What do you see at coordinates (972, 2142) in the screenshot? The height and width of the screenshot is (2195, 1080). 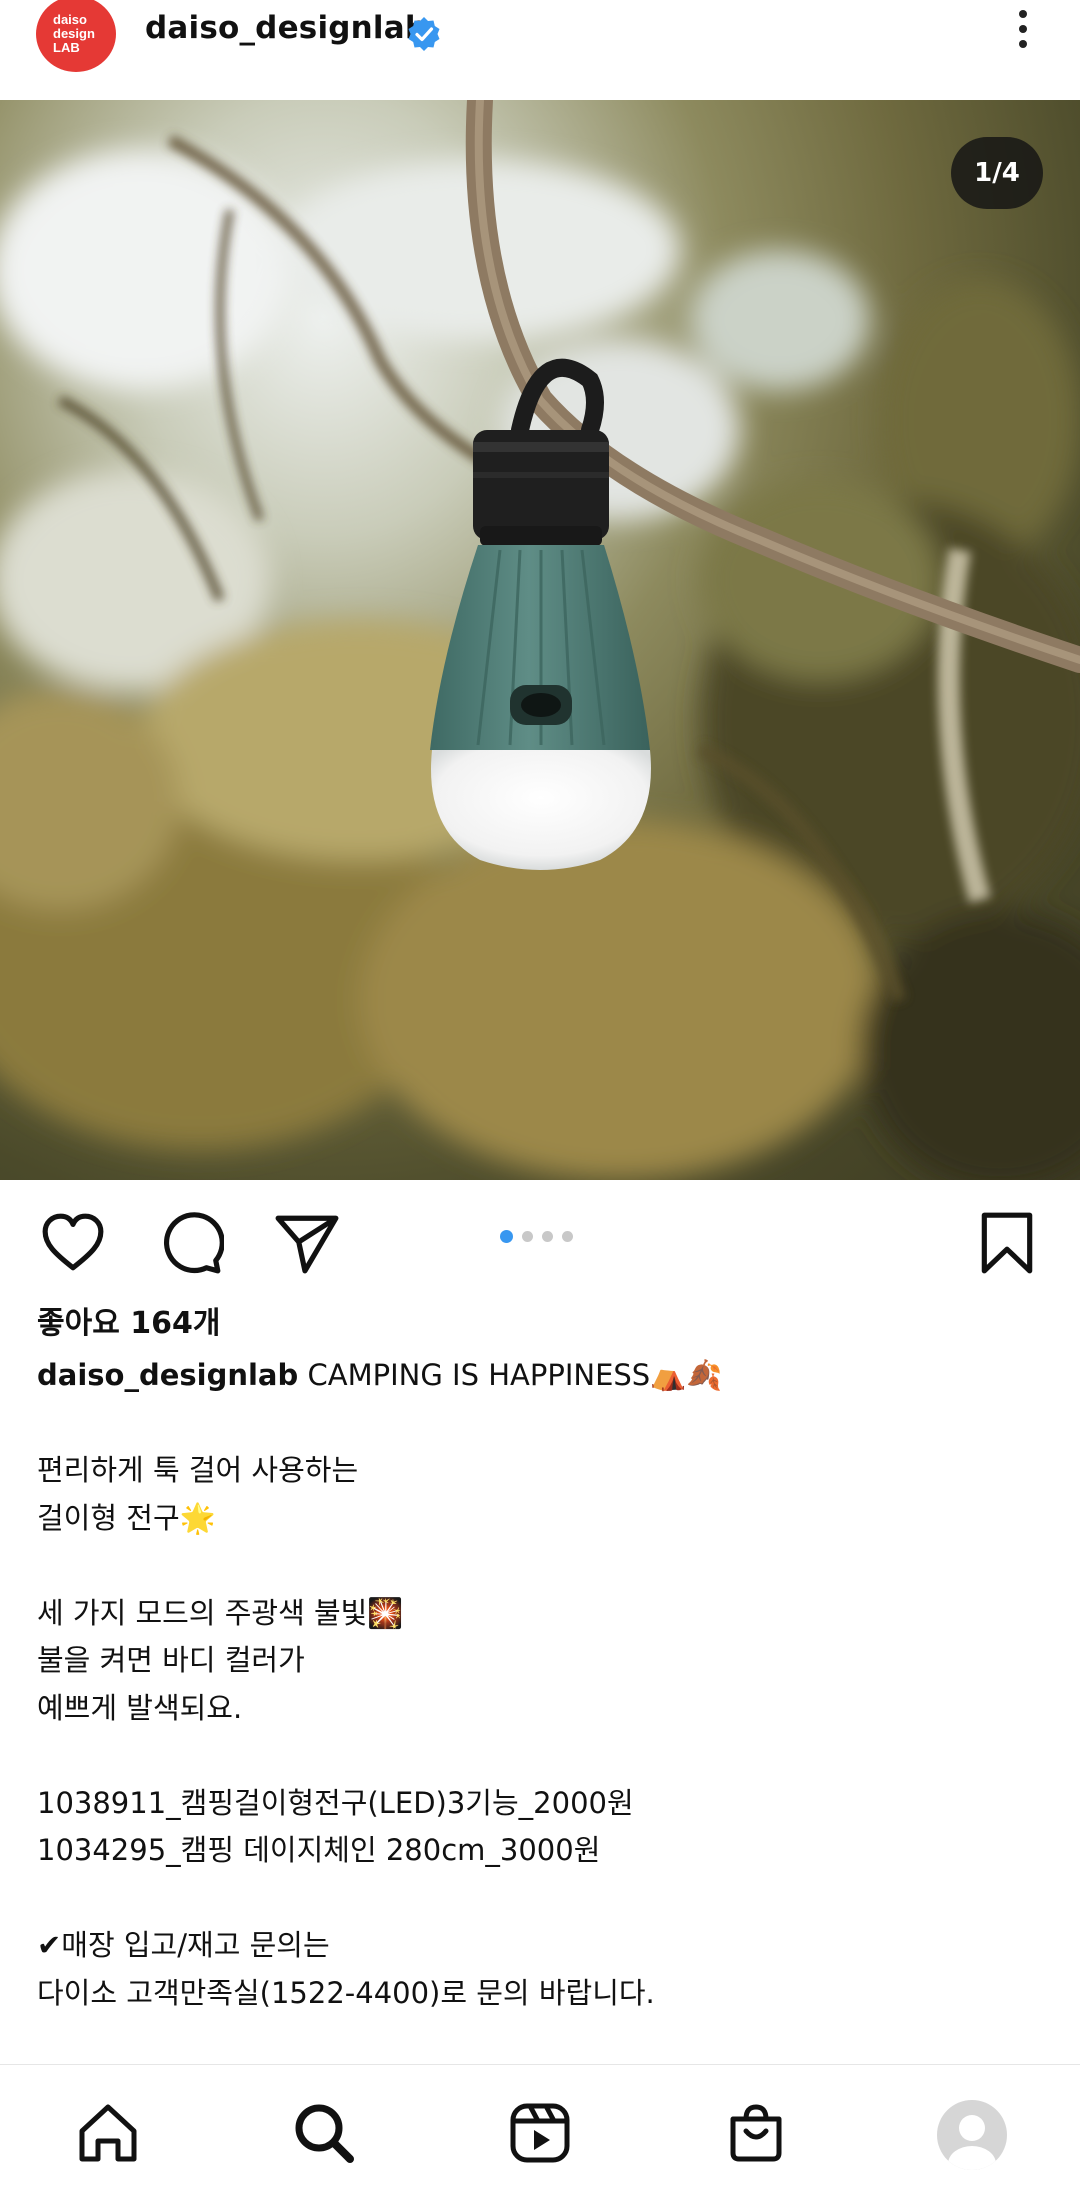 I see `default-profile-icon` at bounding box center [972, 2142].